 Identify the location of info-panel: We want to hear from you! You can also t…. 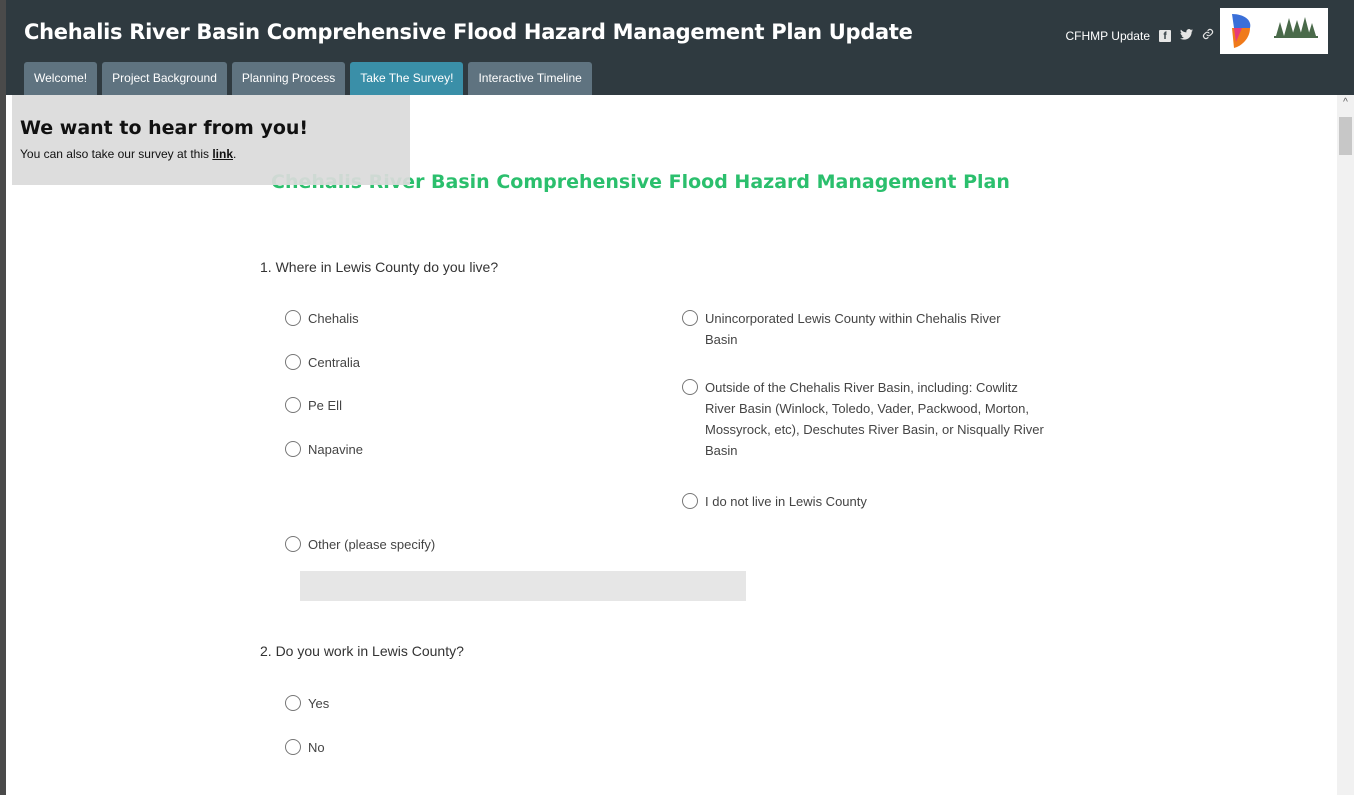
(211, 140).